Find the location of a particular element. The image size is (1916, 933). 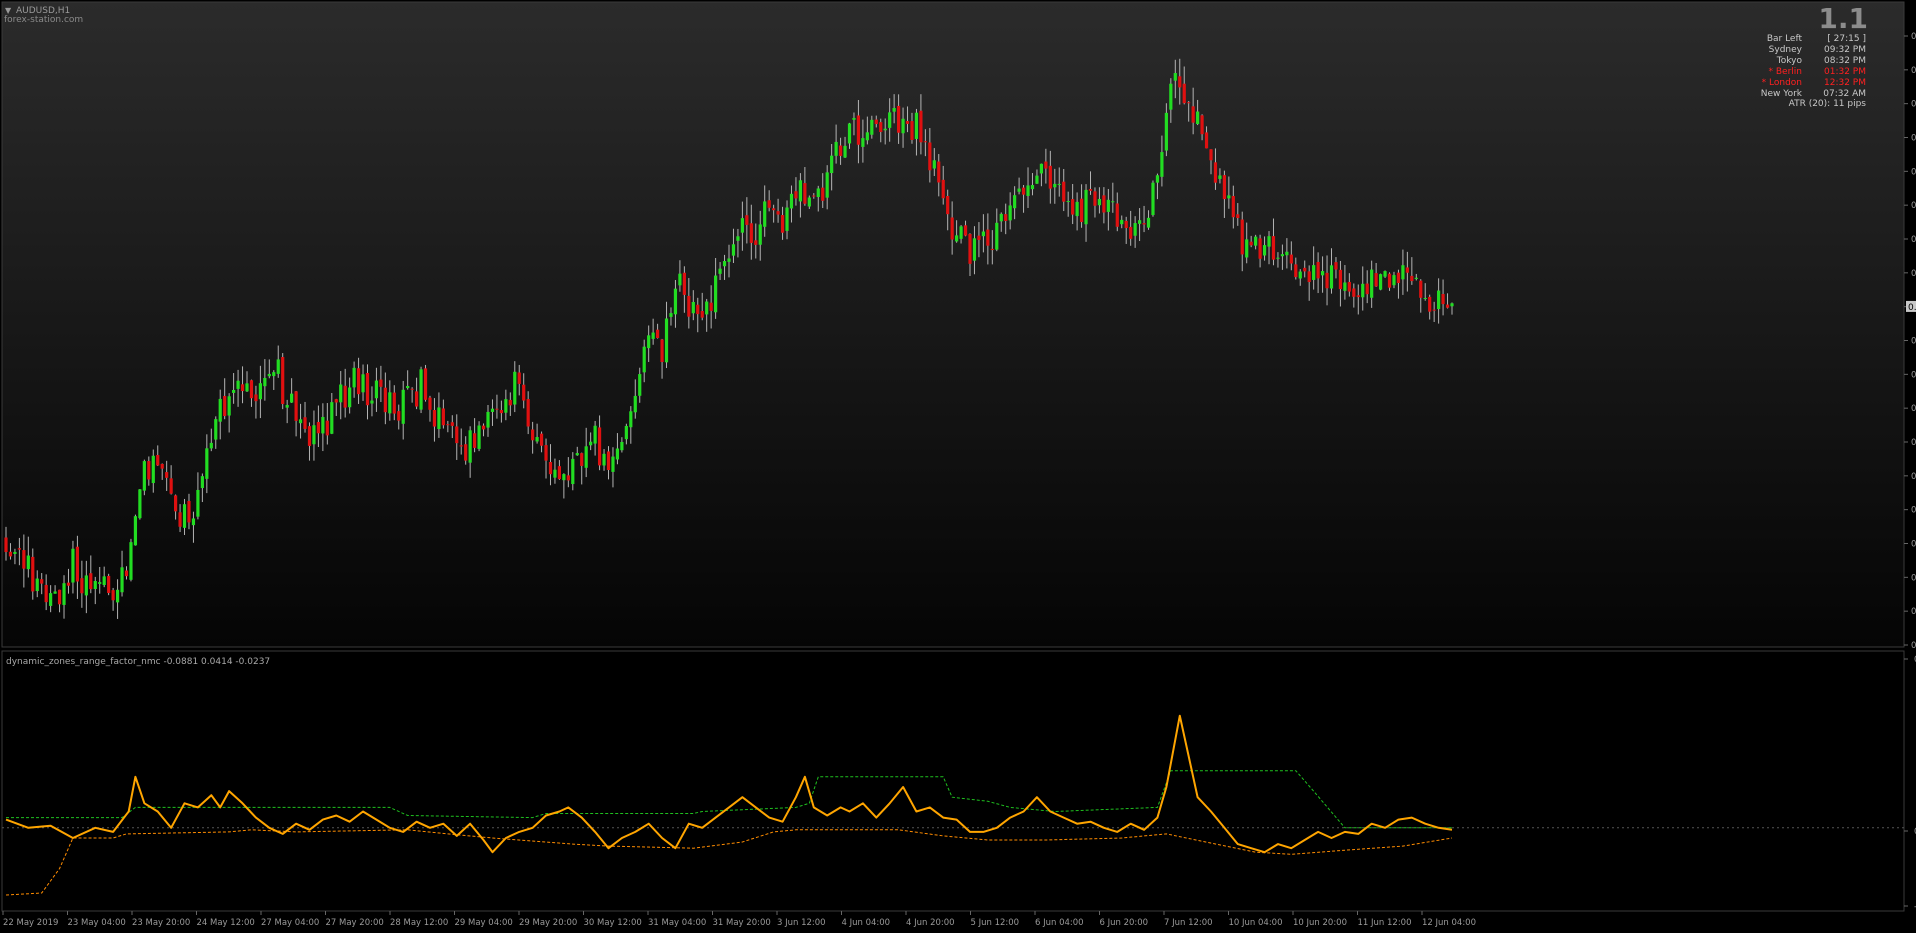

time-tick-label: 11 Jun 12:00 is located at coordinates (1385, 923).